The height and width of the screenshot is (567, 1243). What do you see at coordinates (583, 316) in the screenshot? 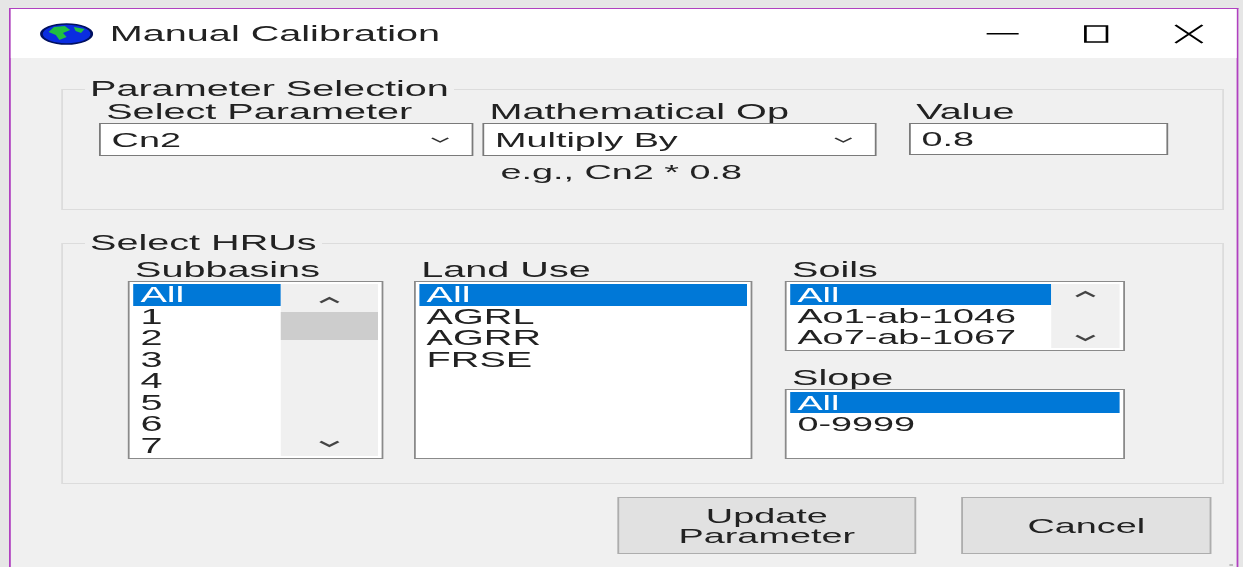
I see `list-item: AGRL` at bounding box center [583, 316].